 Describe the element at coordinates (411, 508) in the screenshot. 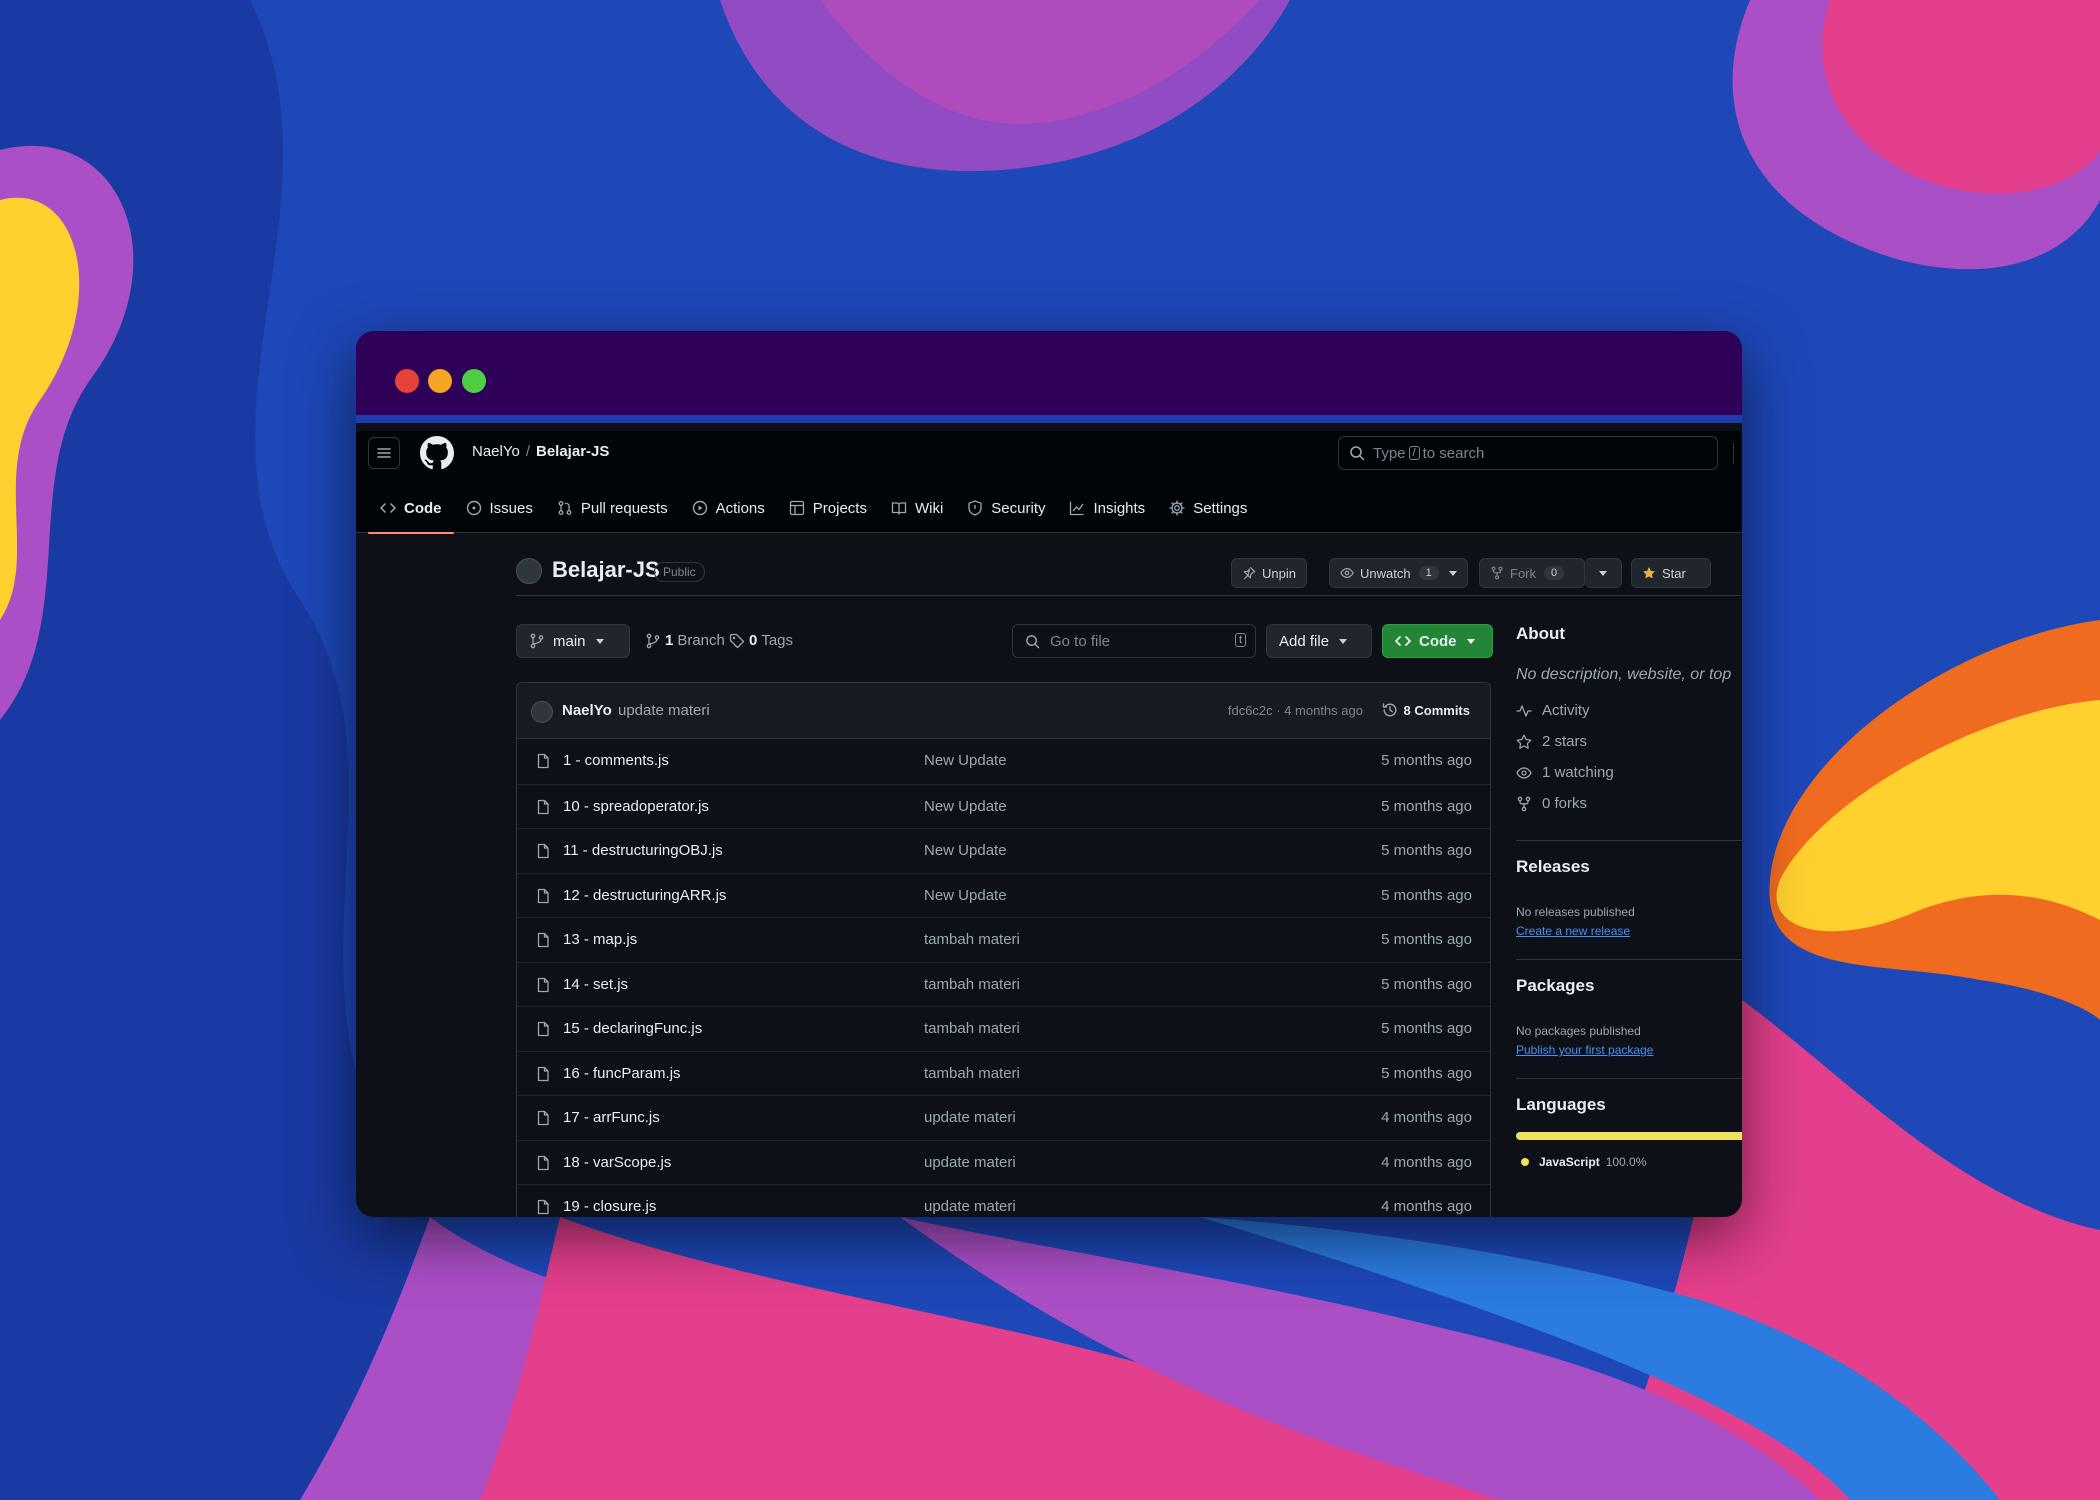

I see `tab-code: Code` at that location.